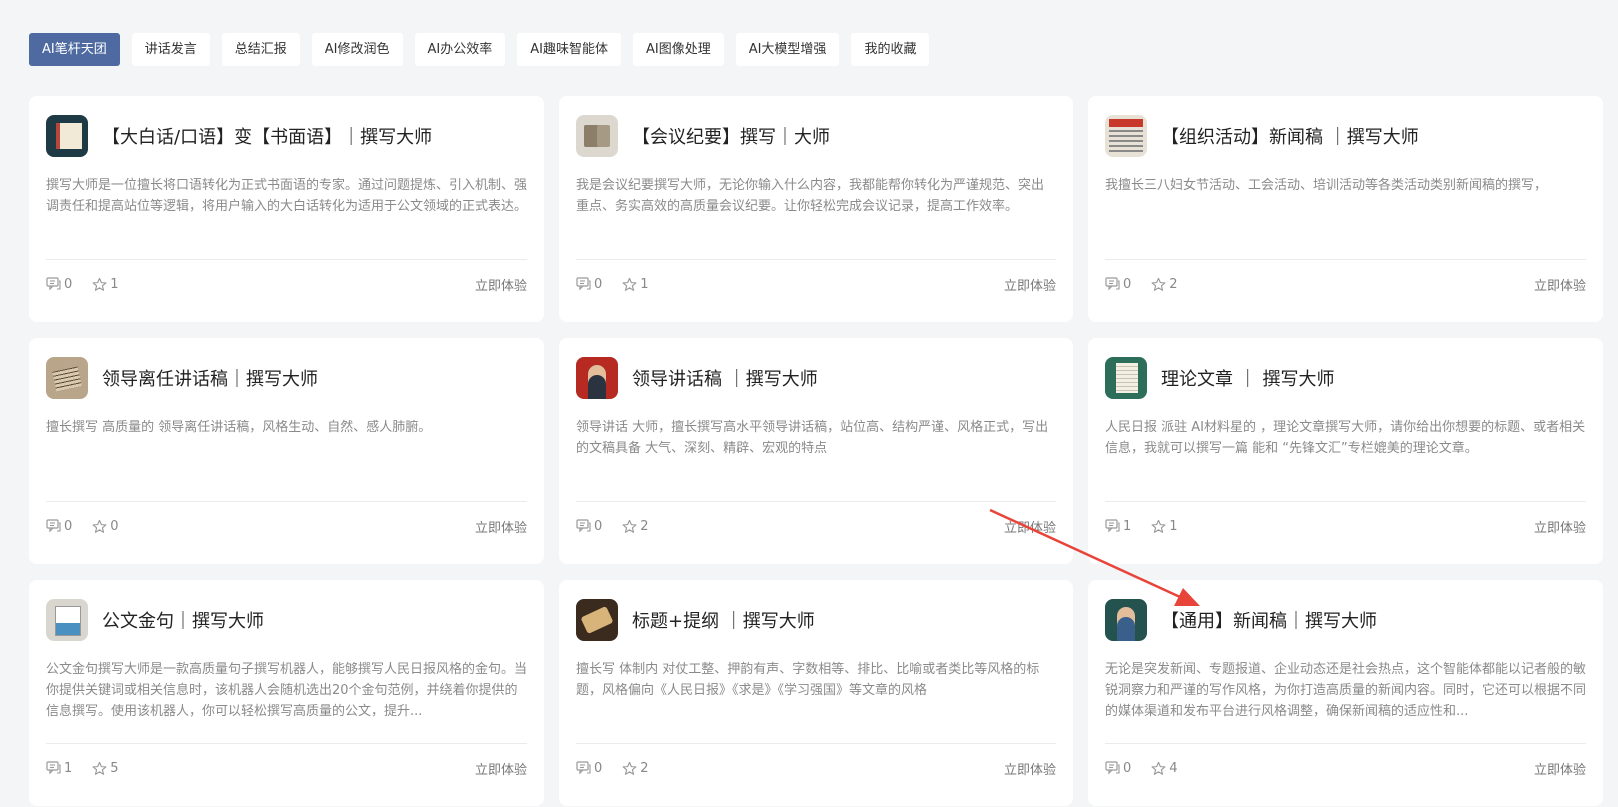  Describe the element at coordinates (260, 49) in the screenshot. I see `tab-summary-report: 总结汇报` at that location.